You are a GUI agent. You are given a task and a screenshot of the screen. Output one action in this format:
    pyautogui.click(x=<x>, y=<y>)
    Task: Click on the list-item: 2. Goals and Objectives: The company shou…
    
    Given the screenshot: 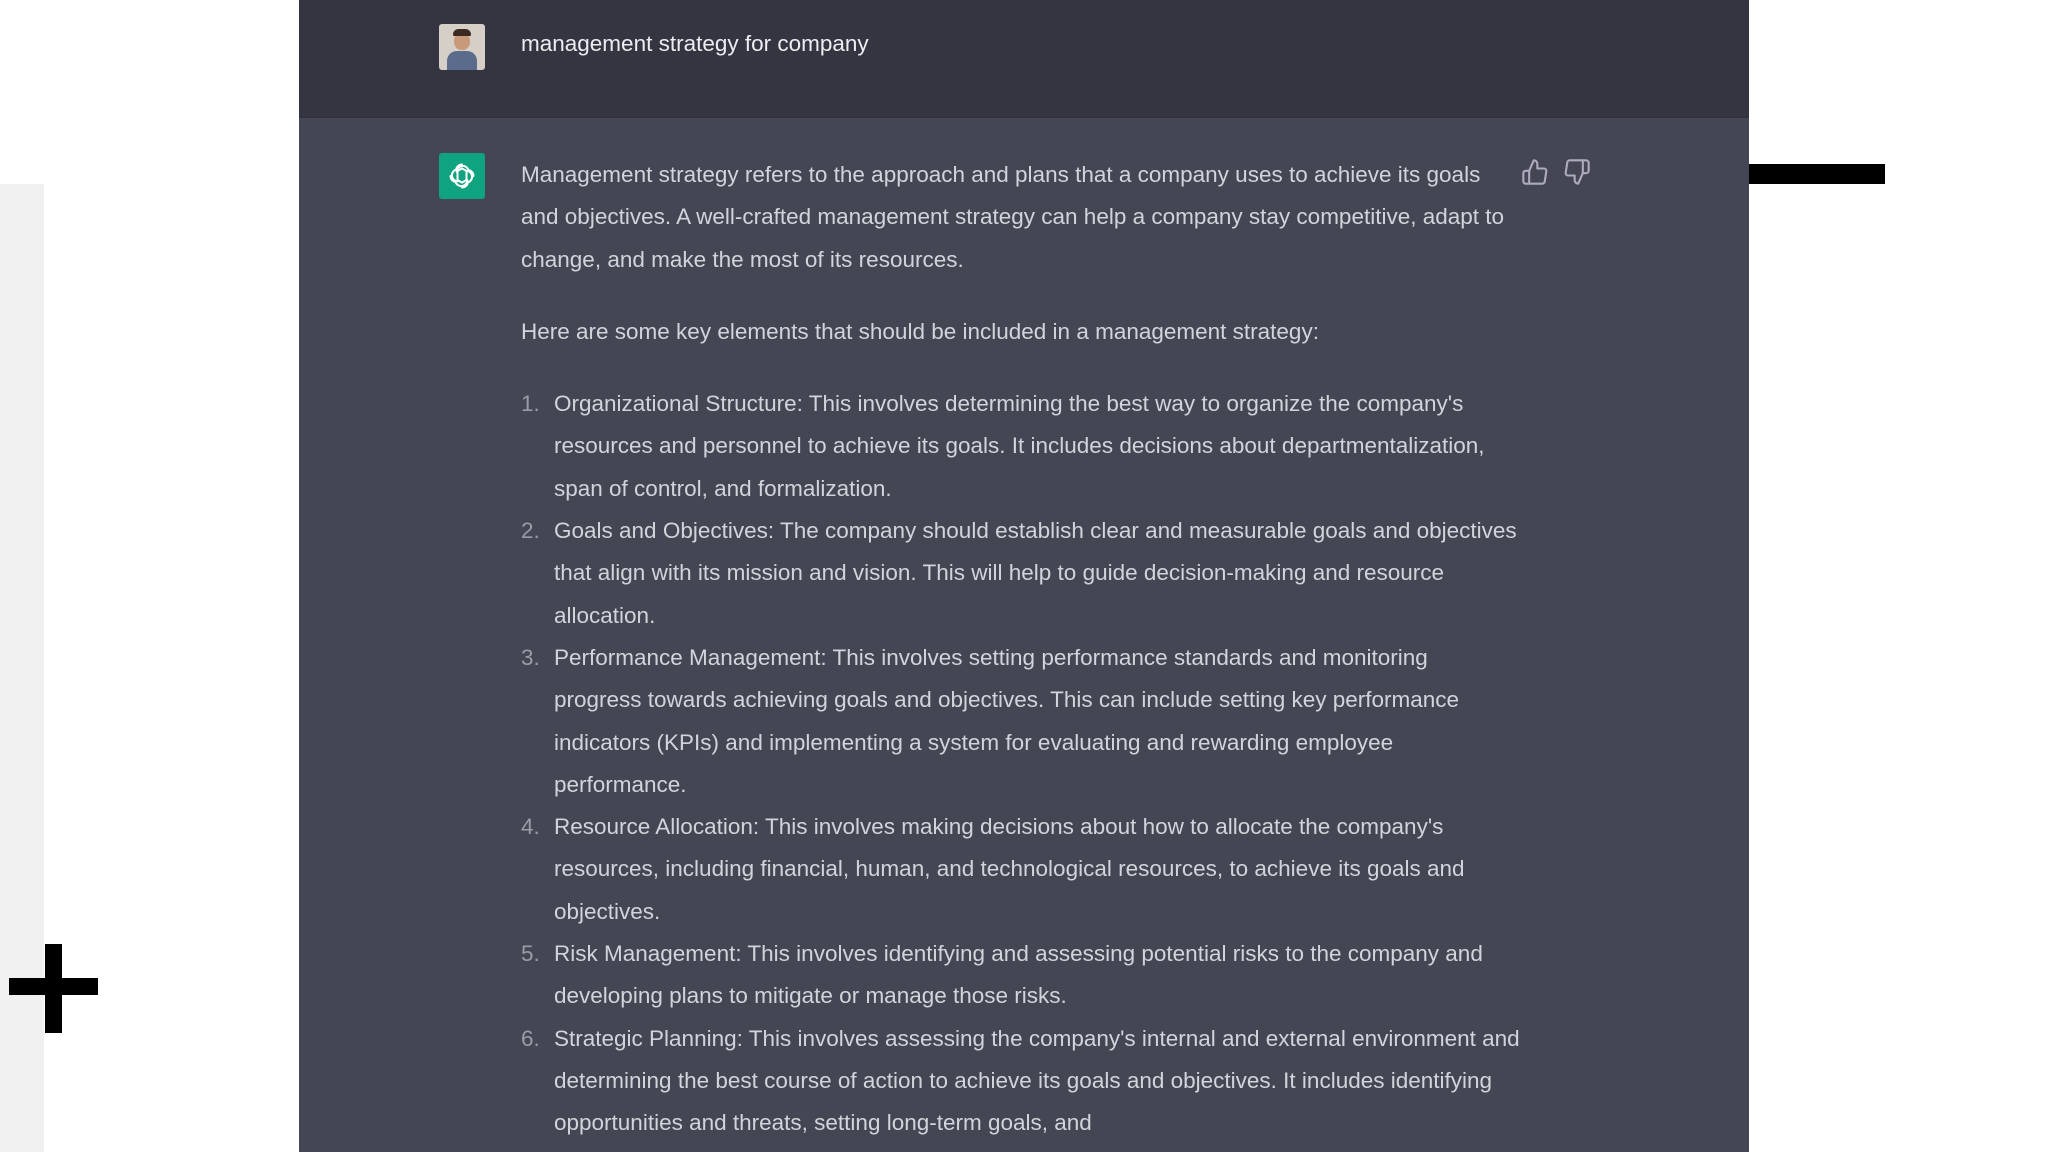 What is the action you would take?
    pyautogui.click(x=1021, y=573)
    